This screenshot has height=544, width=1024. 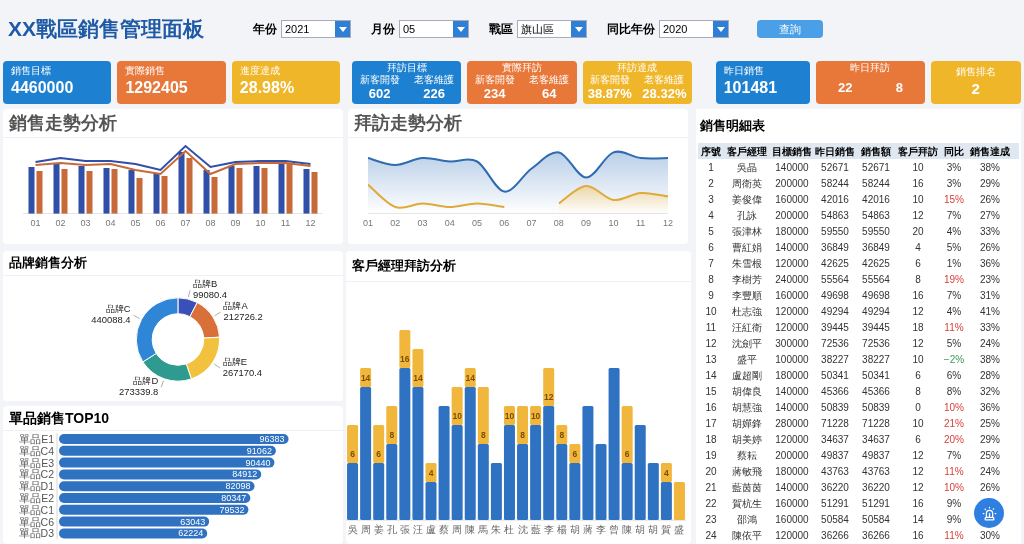 I want to click on axis-label: 胡, so click(x=640, y=529).